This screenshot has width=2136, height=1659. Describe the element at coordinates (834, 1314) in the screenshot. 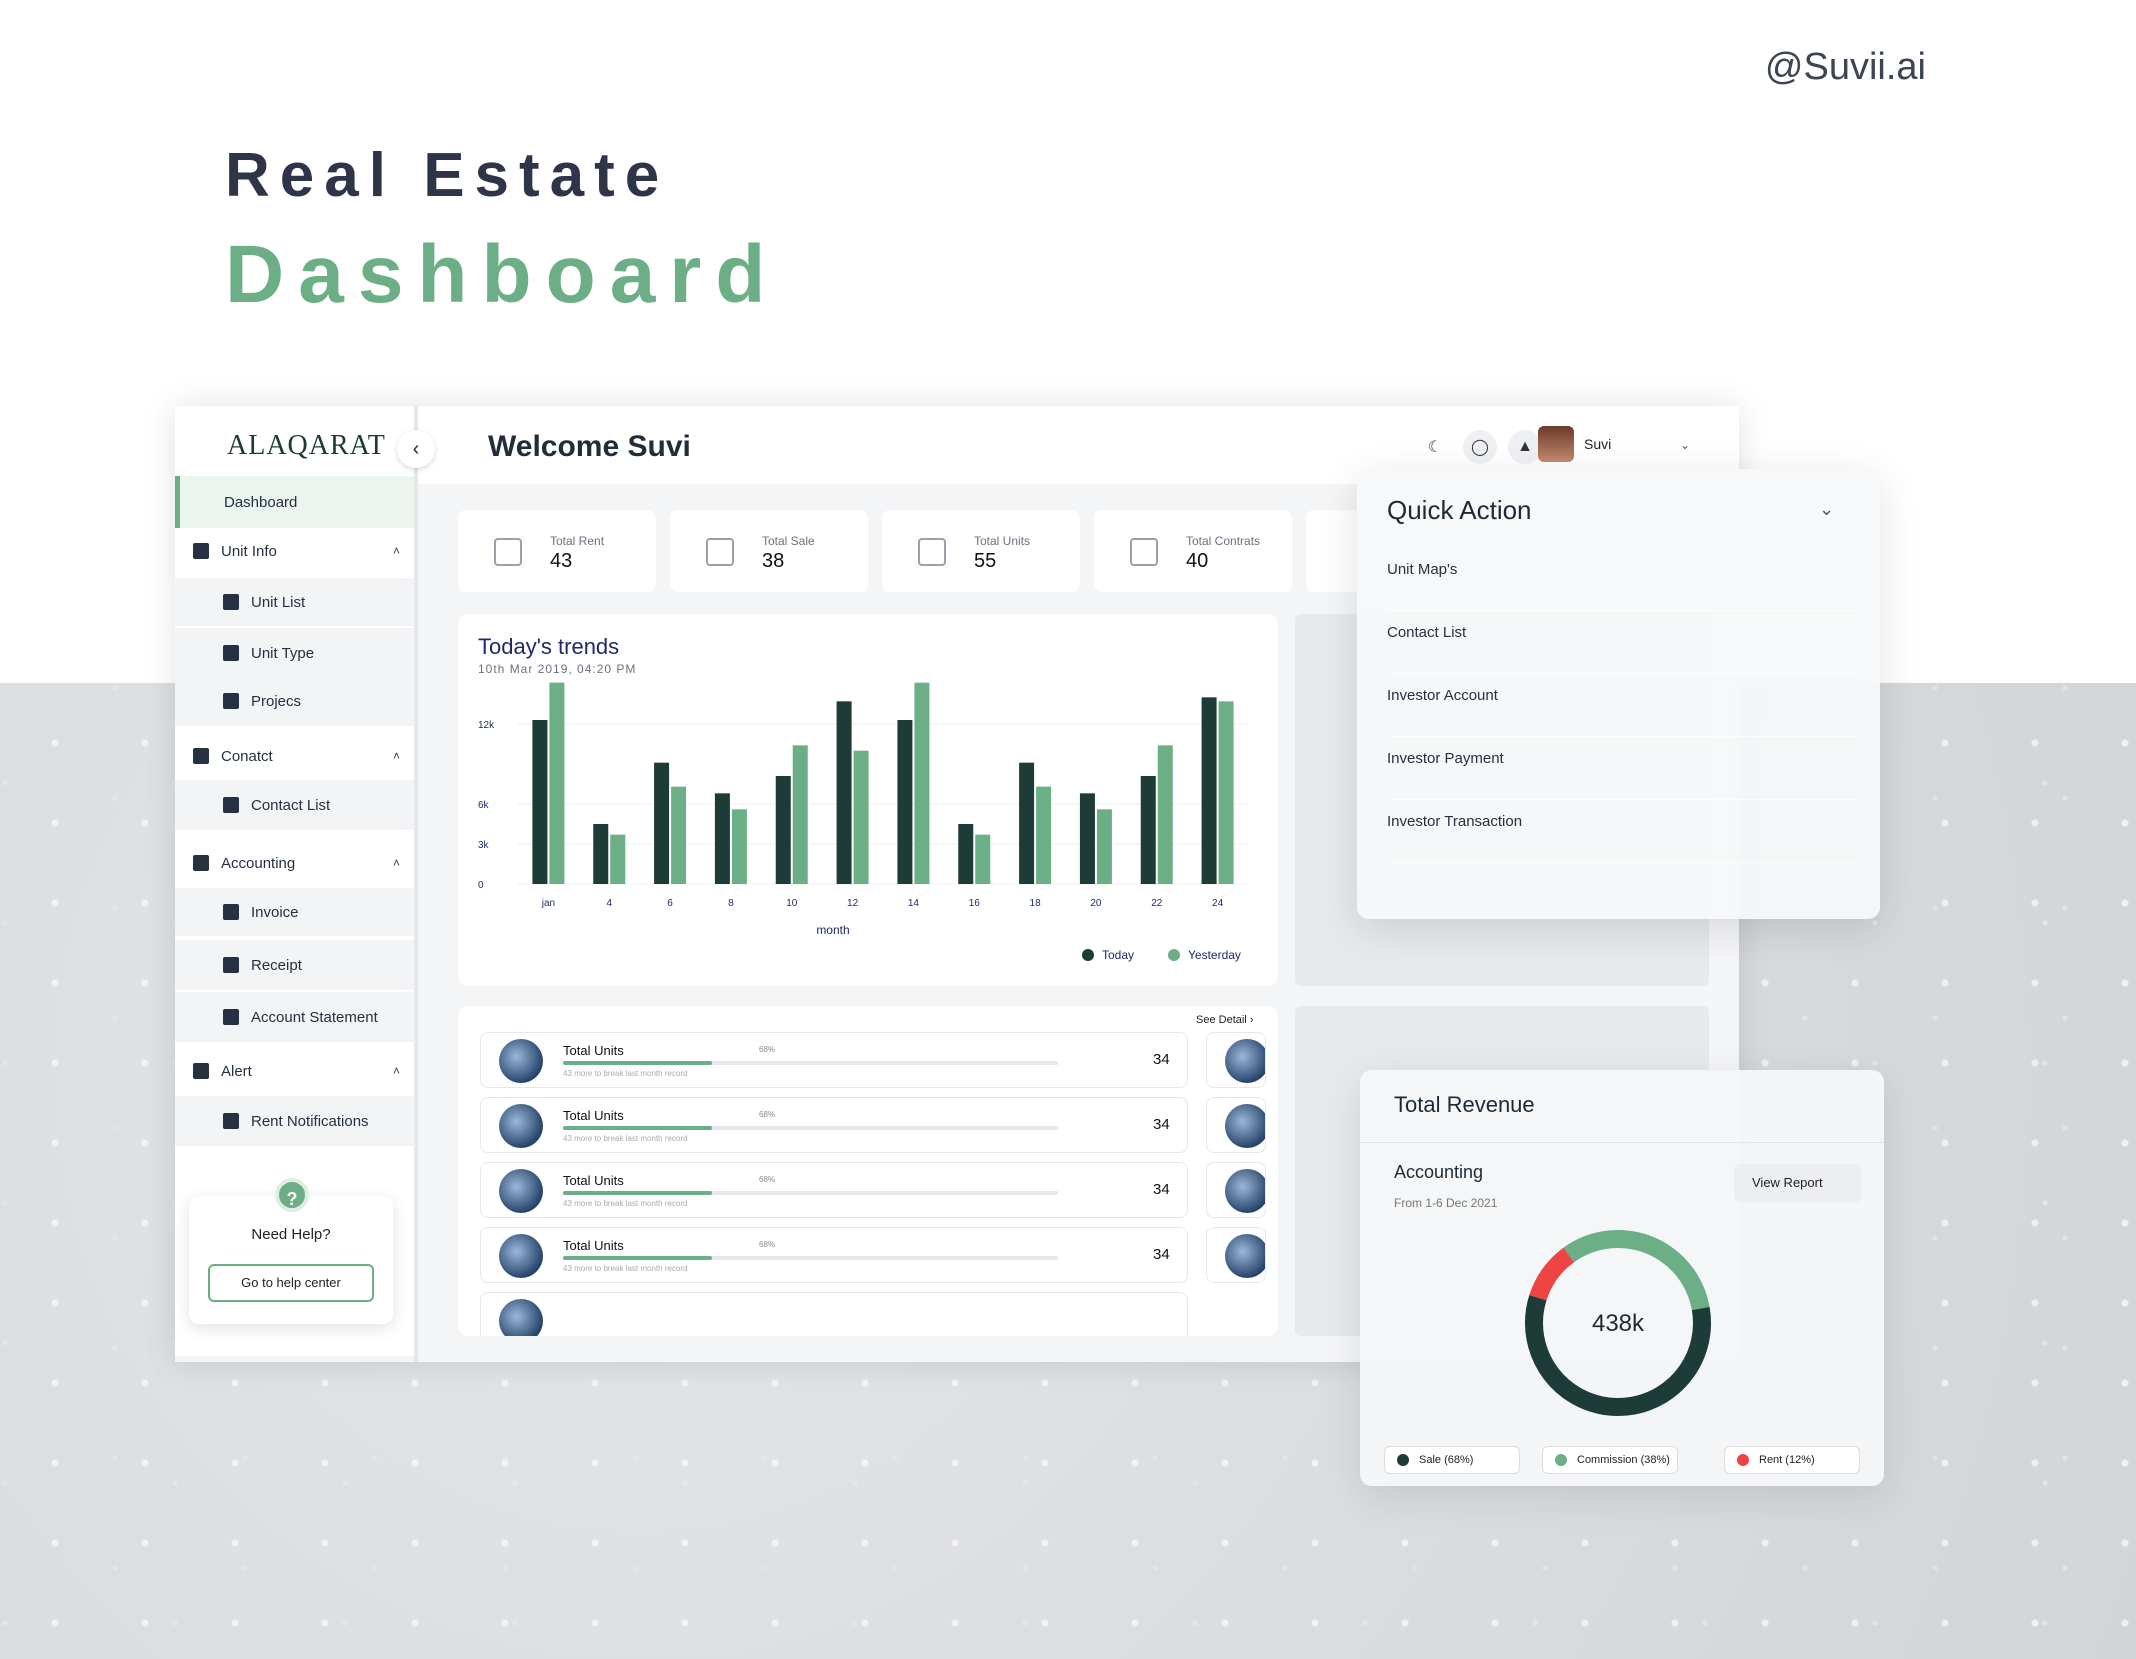

I see `list-item-partial` at that location.